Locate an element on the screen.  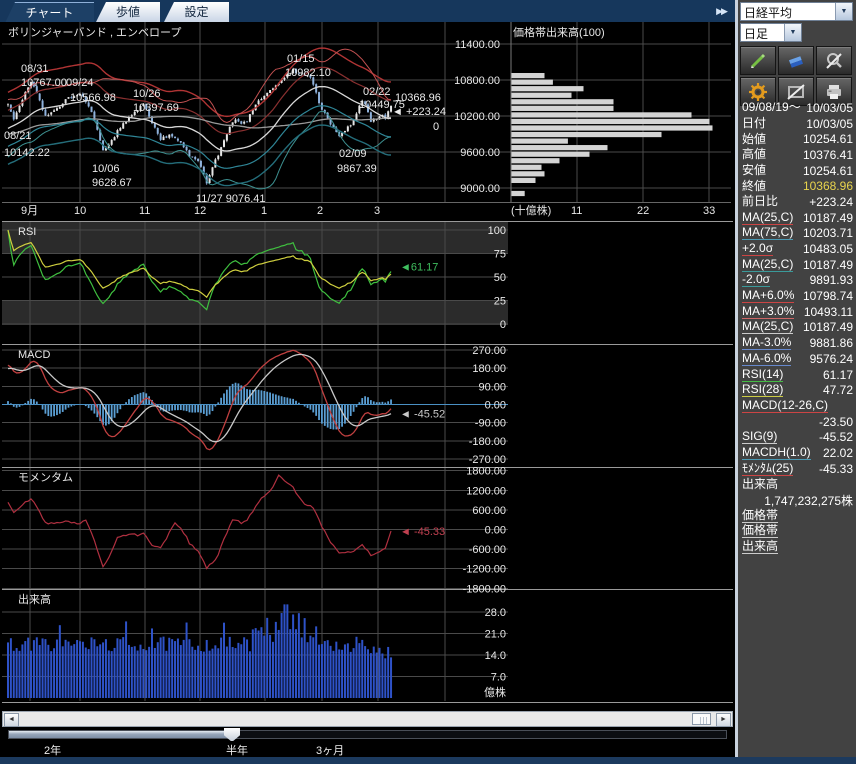
svg-text: -1800.00 is located at coordinates (484, 589).